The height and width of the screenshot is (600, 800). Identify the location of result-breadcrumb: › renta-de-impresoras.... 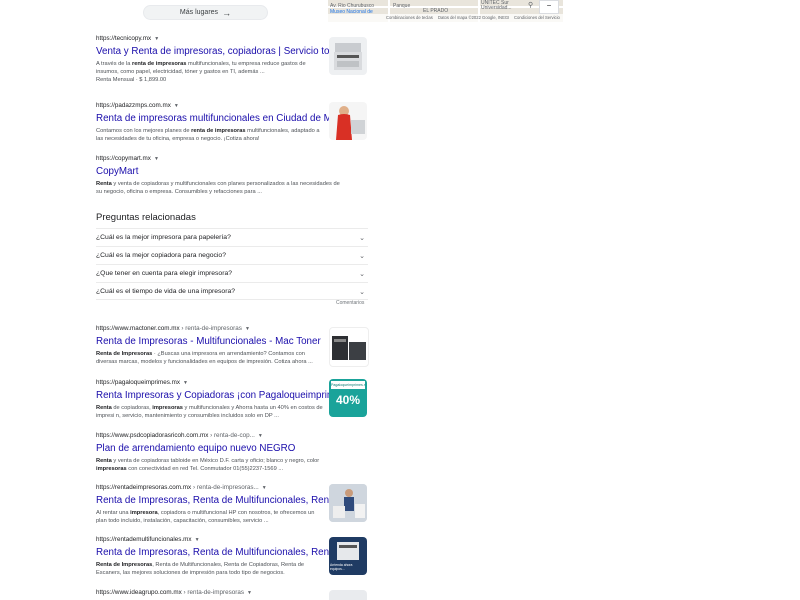
(225, 487).